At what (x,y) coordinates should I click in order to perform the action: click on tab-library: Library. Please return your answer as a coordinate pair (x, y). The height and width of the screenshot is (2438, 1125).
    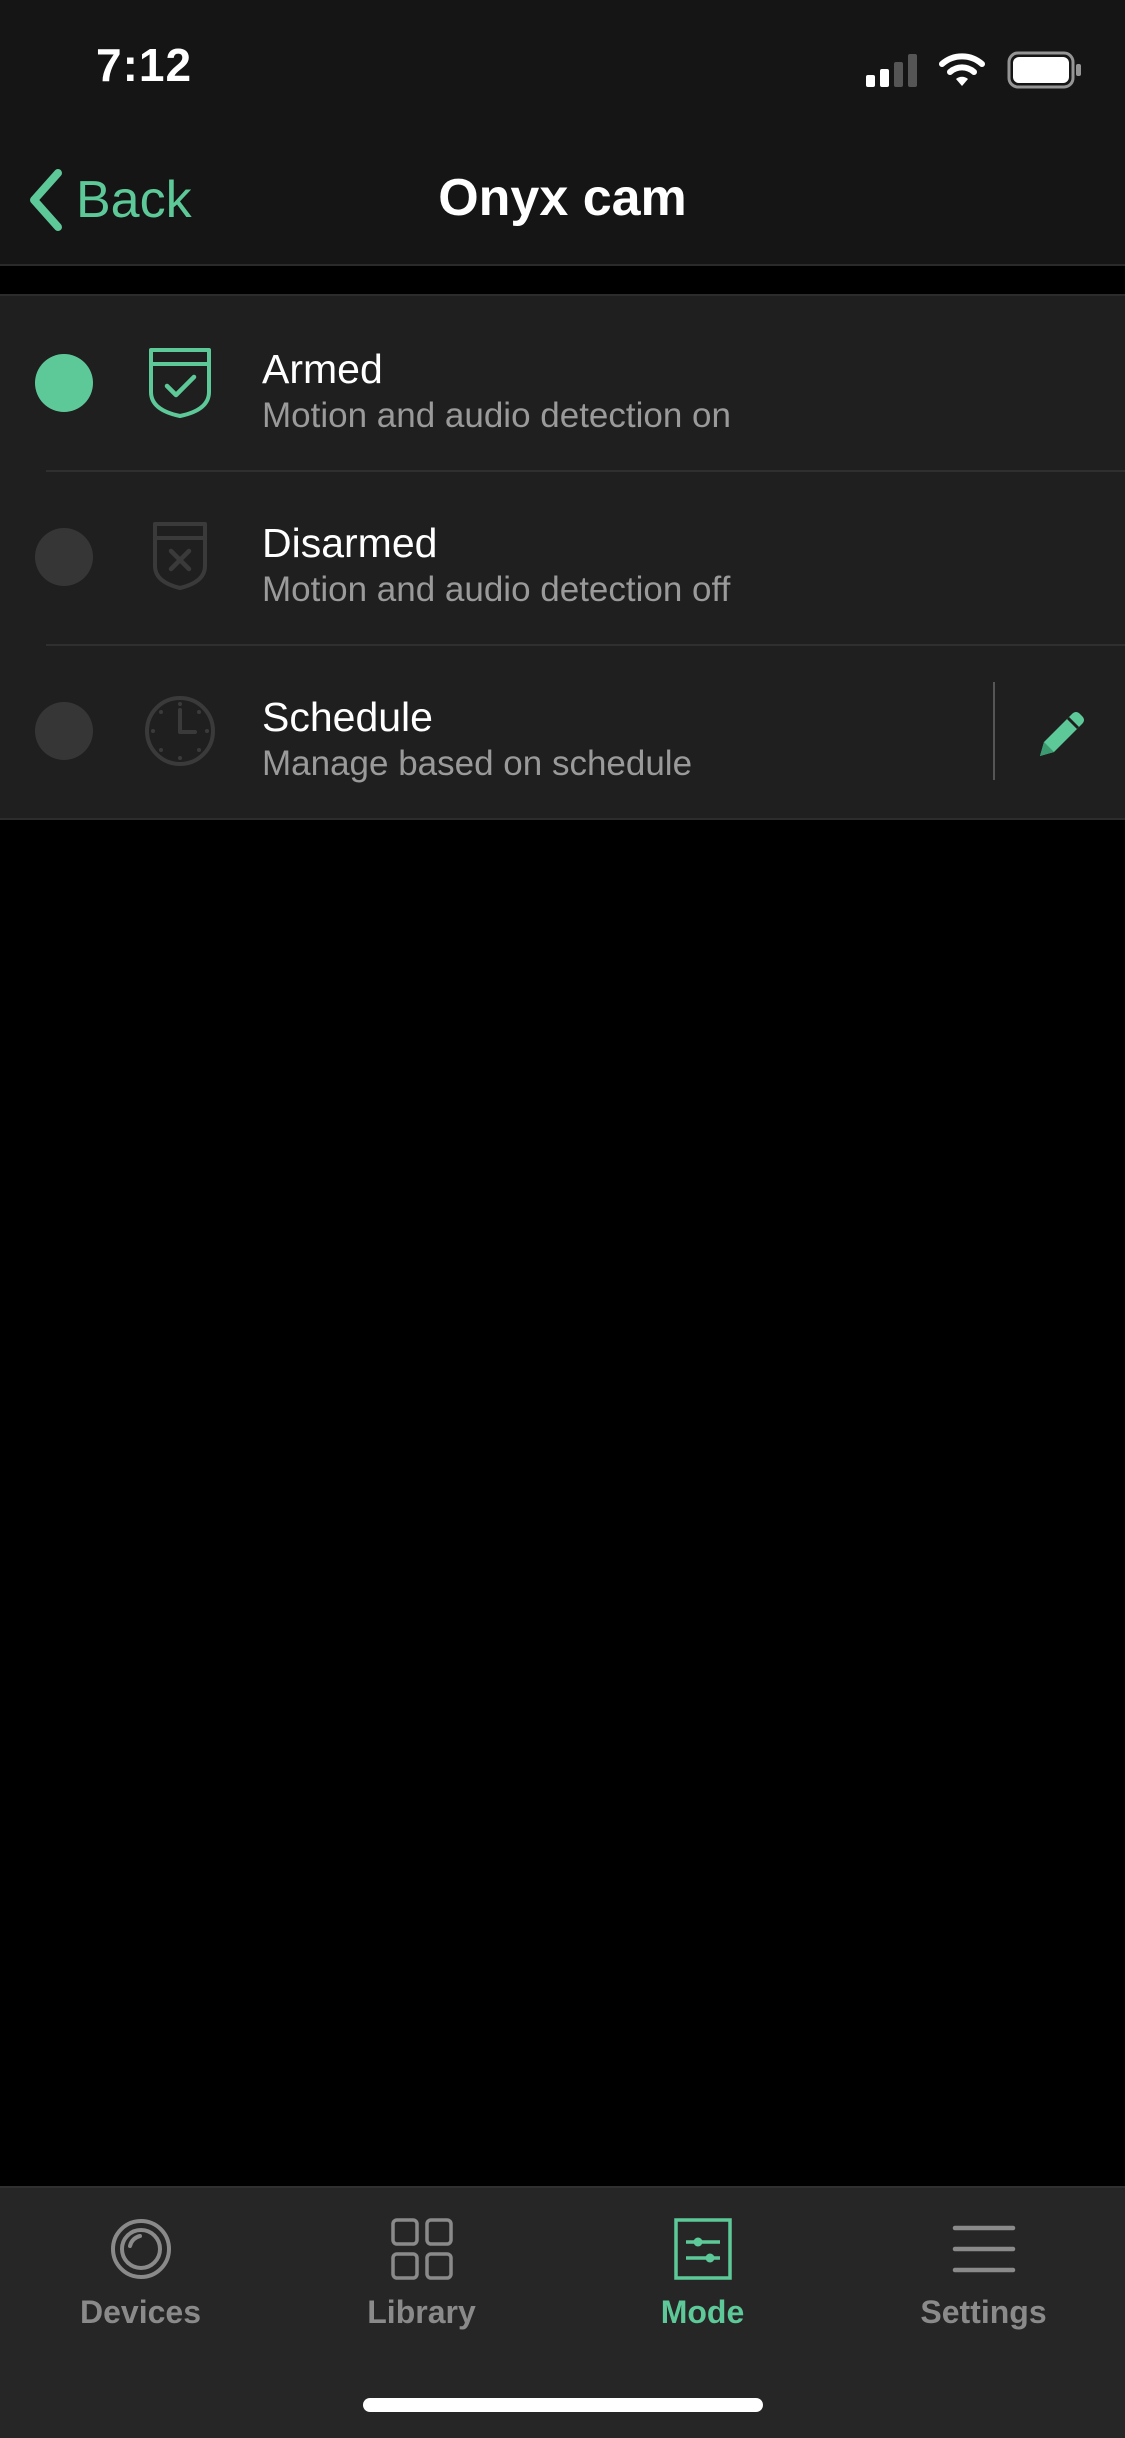
    Looking at the image, I should click on (421, 2263).